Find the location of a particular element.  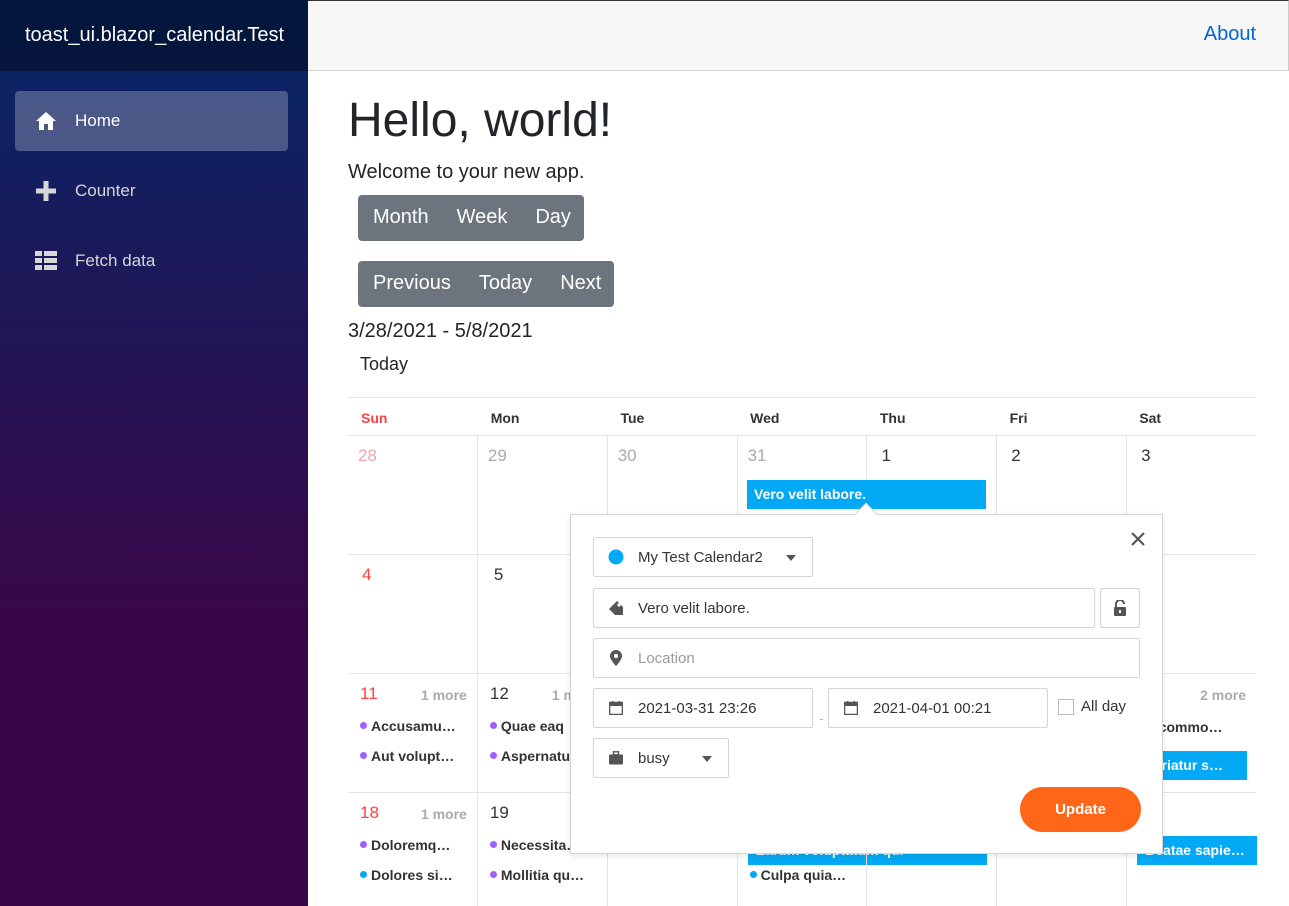

date-range: 3/28/2021 - 5/8/2021 is located at coordinates (440, 330).